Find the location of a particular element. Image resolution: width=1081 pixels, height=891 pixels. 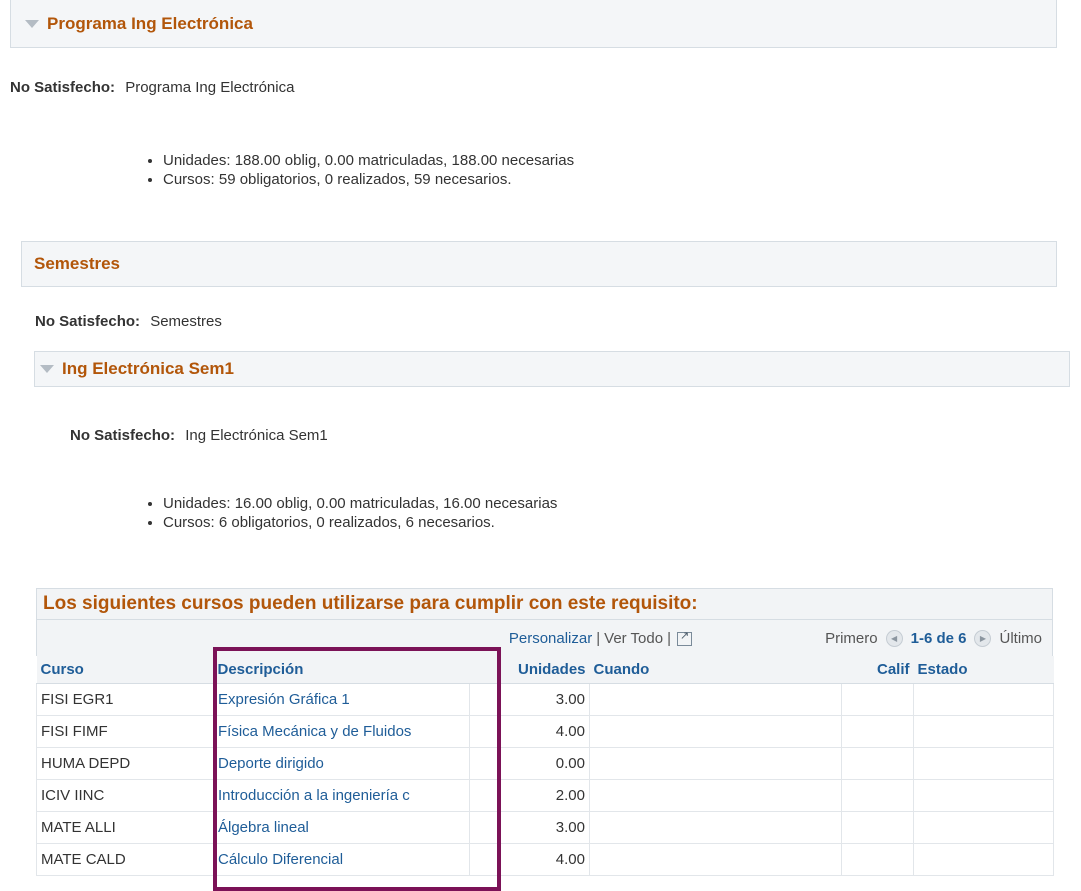

course-code: FISI EGR1 is located at coordinates (125, 699).